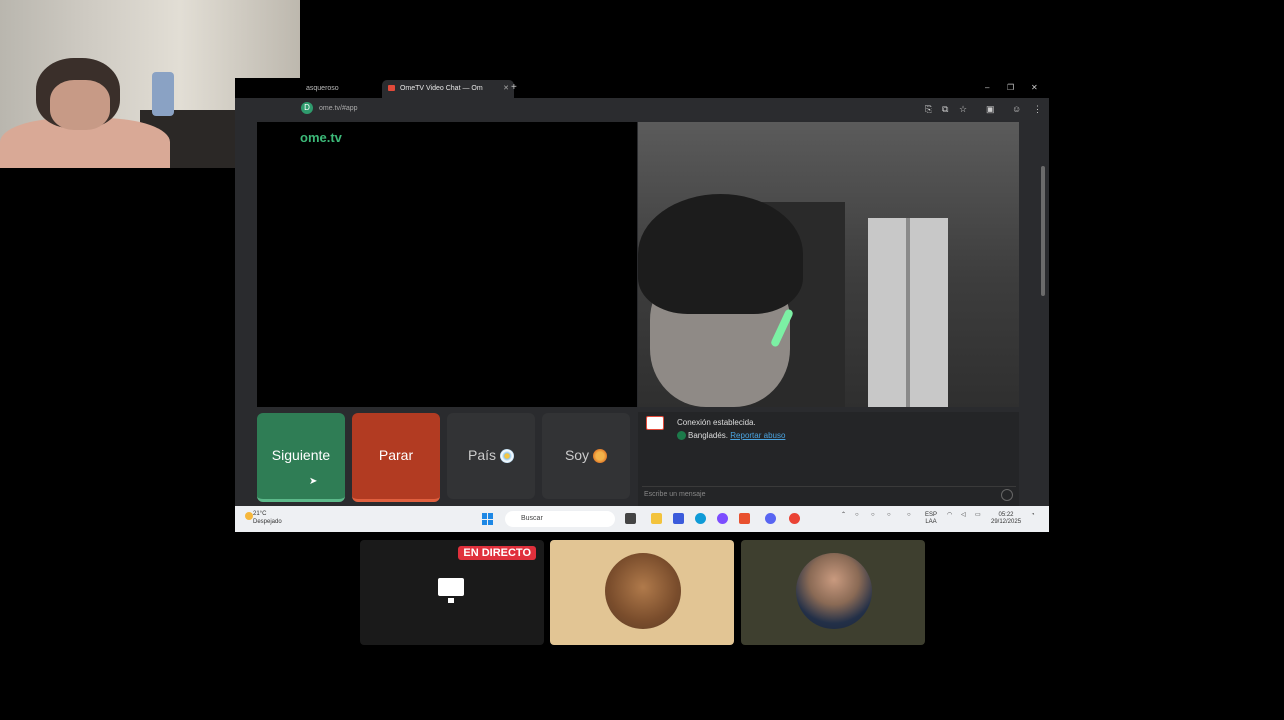 This screenshot has height=720, width=1284. I want to click on stop-label: Parar, so click(396, 455).